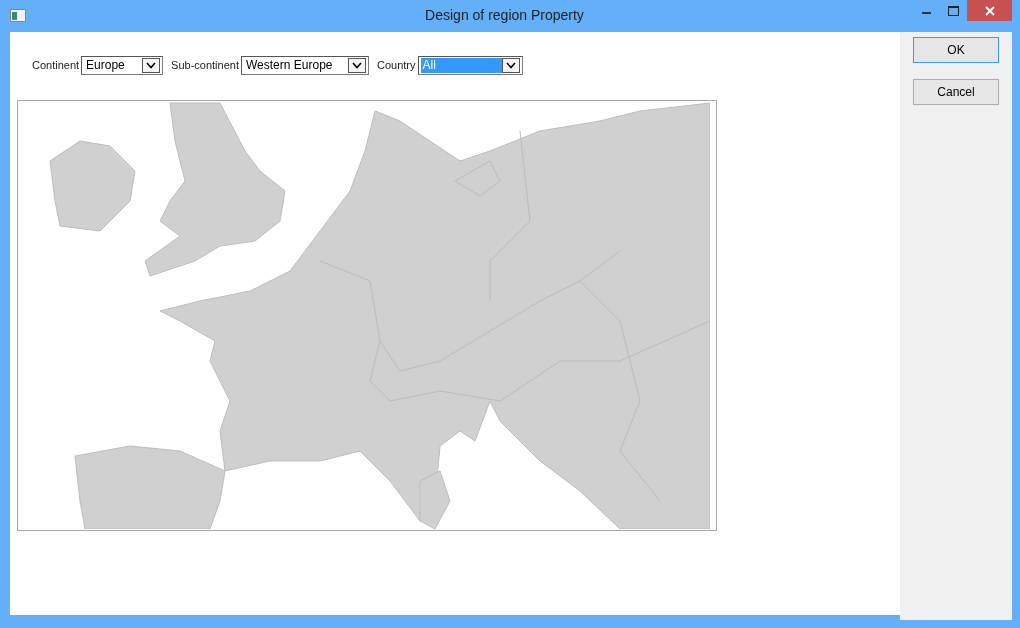 The width and height of the screenshot is (1020, 628). Describe the element at coordinates (956, 92) in the screenshot. I see `dialog-button: Cancel` at that location.